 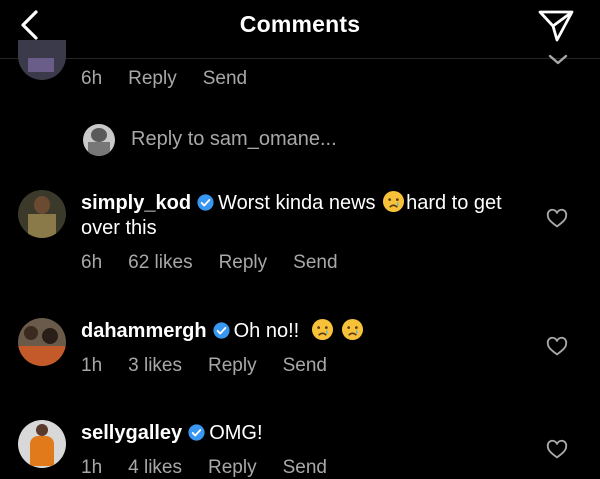 I want to click on page-title: Comments, so click(x=300, y=24).